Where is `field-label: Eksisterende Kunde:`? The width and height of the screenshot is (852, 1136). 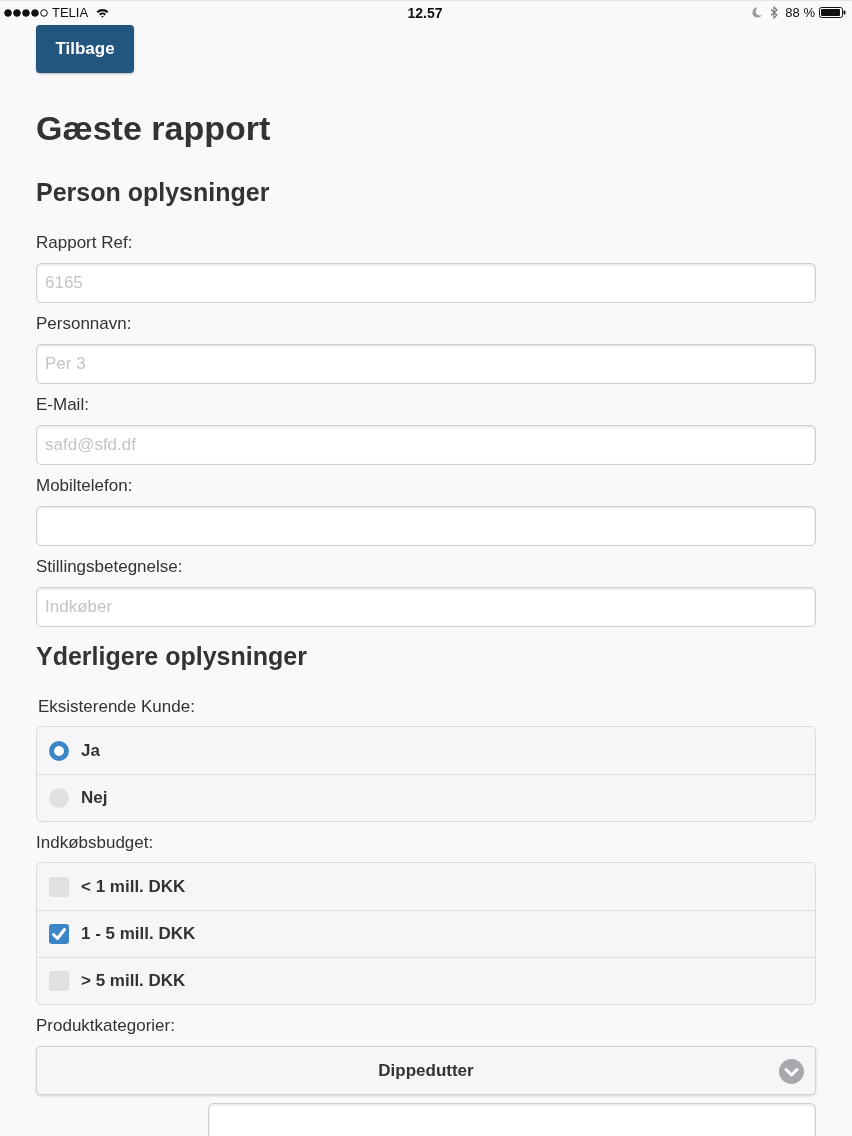 field-label: Eksisterende Kunde: is located at coordinates (117, 707).